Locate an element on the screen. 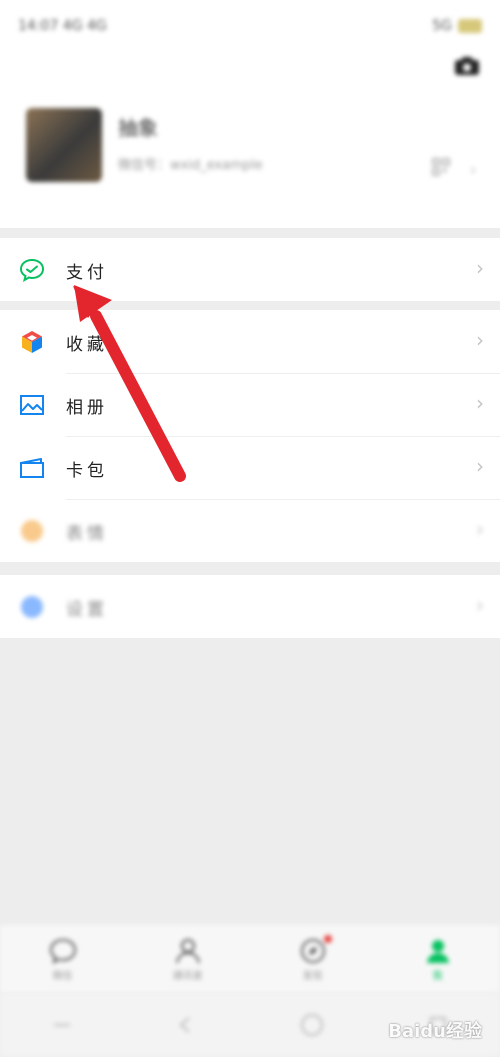  tab-chats: 微信 is located at coordinates (62, 959).